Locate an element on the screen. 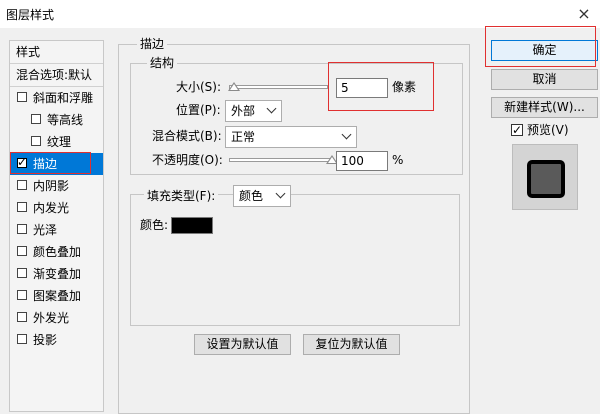 The width and height of the screenshot is (600, 414). style-preview-thumbnail is located at coordinates (545, 177).